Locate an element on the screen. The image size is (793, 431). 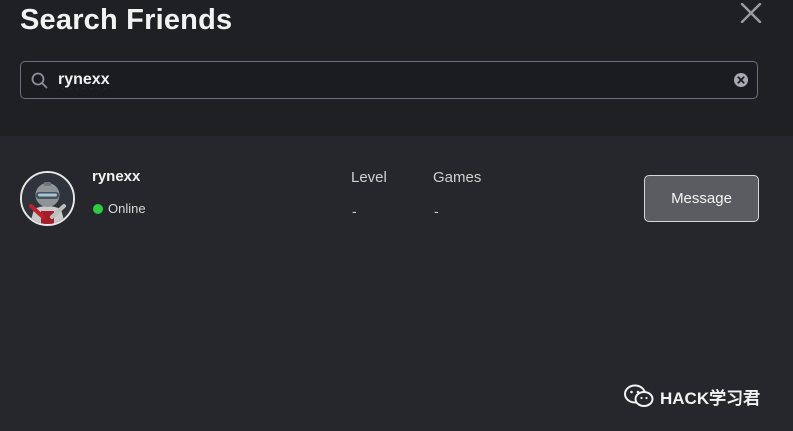
search-field is located at coordinates (389, 80).